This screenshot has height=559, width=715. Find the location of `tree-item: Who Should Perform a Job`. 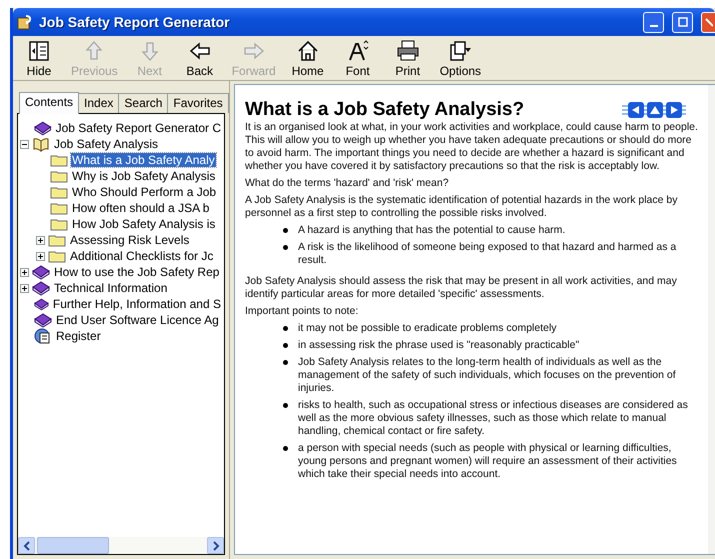

tree-item: Who Should Perform a Job is located at coordinates (144, 192).